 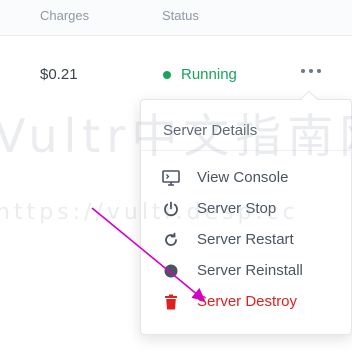 I want to click on table-header: Charges Status, so click(x=176, y=18).